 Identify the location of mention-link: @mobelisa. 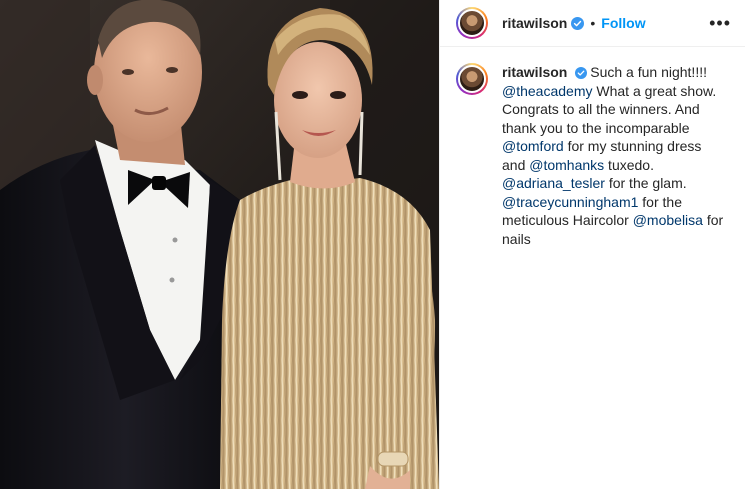
(668, 220).